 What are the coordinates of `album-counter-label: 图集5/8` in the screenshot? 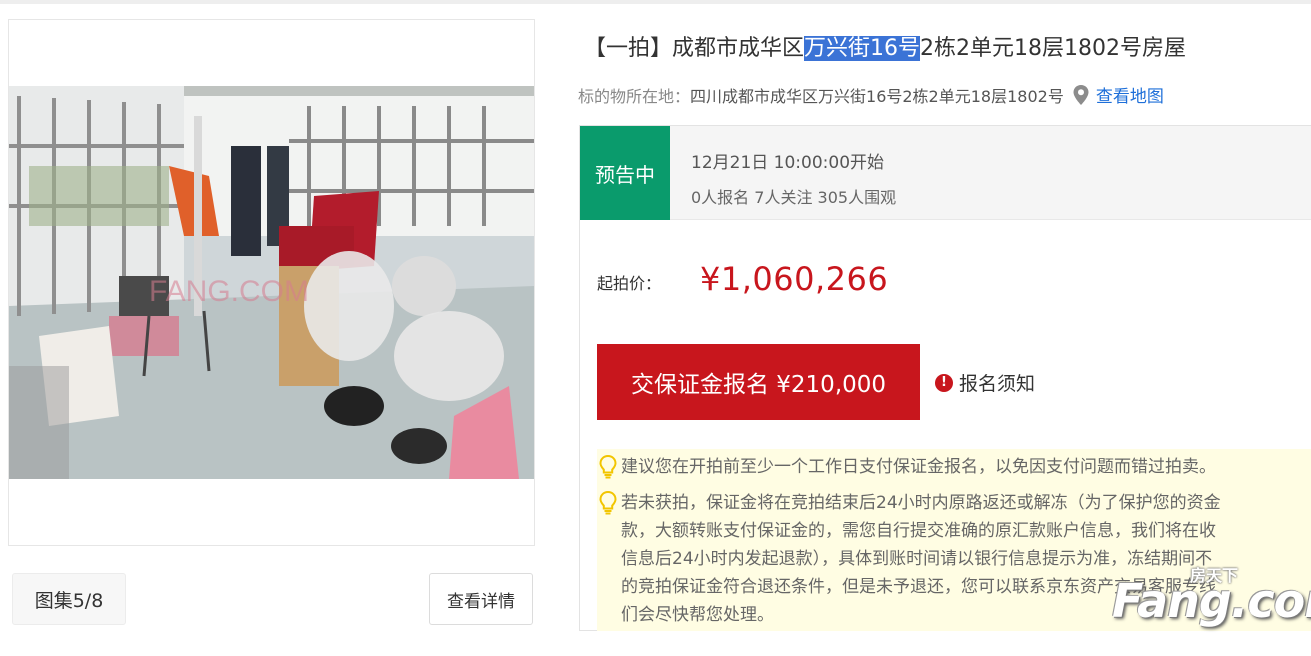 It's located at (69, 600).